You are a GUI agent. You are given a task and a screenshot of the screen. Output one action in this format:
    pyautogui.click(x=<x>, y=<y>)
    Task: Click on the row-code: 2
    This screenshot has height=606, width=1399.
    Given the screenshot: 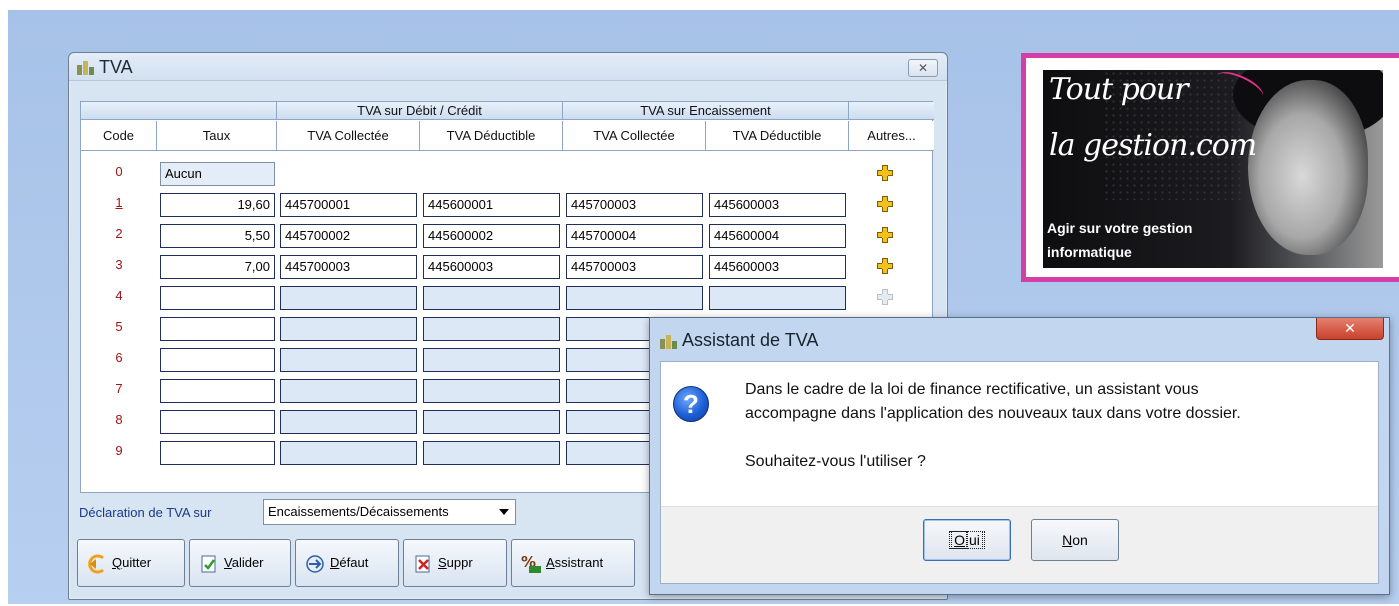 What is the action you would take?
    pyautogui.click(x=119, y=233)
    